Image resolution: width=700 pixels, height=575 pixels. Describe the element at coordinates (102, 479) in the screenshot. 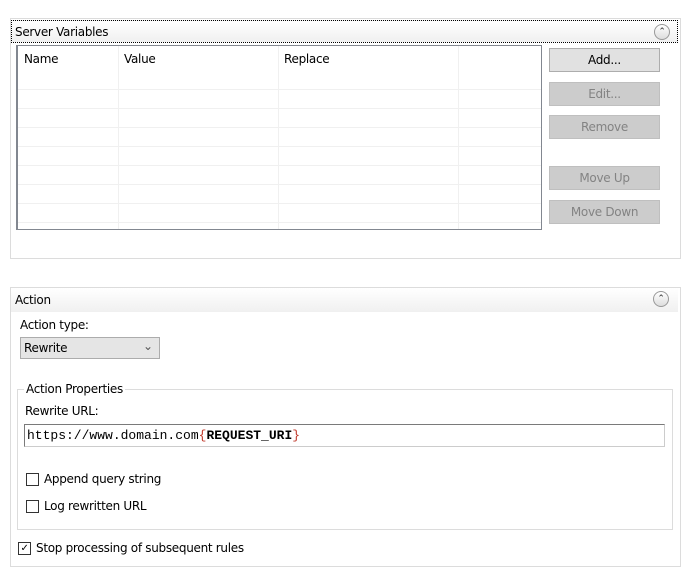

I see `append-query-label: Append query string` at that location.